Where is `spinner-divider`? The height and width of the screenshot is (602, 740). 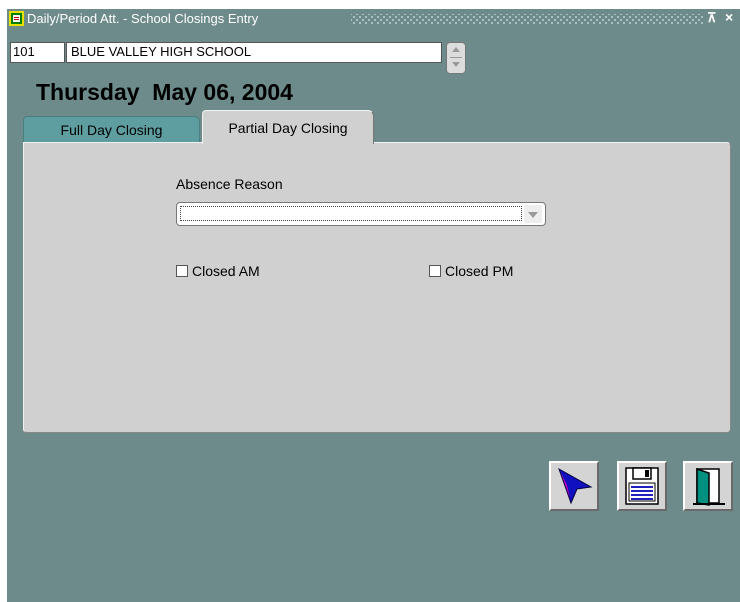
spinner-divider is located at coordinates (456, 57).